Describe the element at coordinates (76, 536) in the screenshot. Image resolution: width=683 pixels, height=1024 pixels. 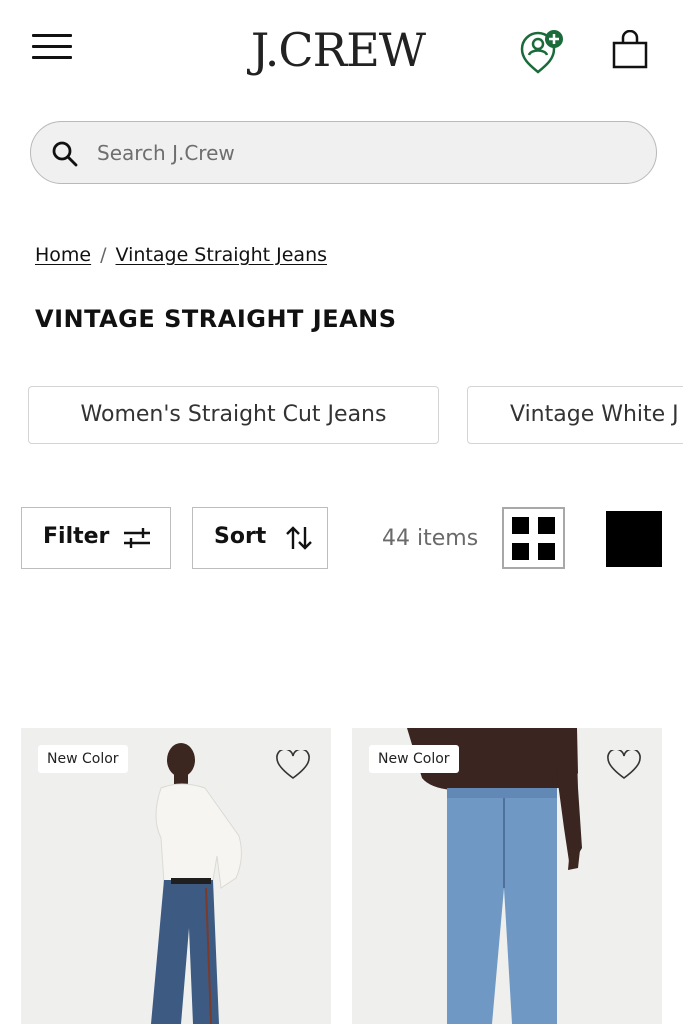
I see `filter-label: Filter` at that location.